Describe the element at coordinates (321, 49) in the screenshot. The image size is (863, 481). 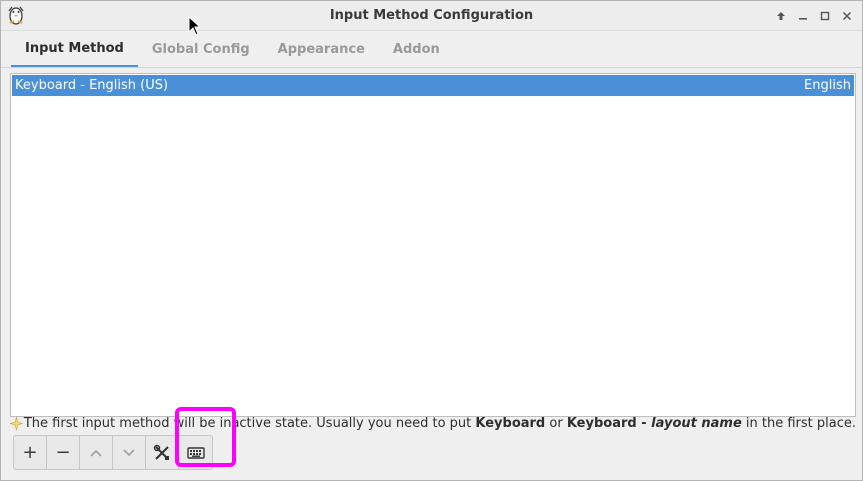
I see `tab-appearance: Appearance` at that location.